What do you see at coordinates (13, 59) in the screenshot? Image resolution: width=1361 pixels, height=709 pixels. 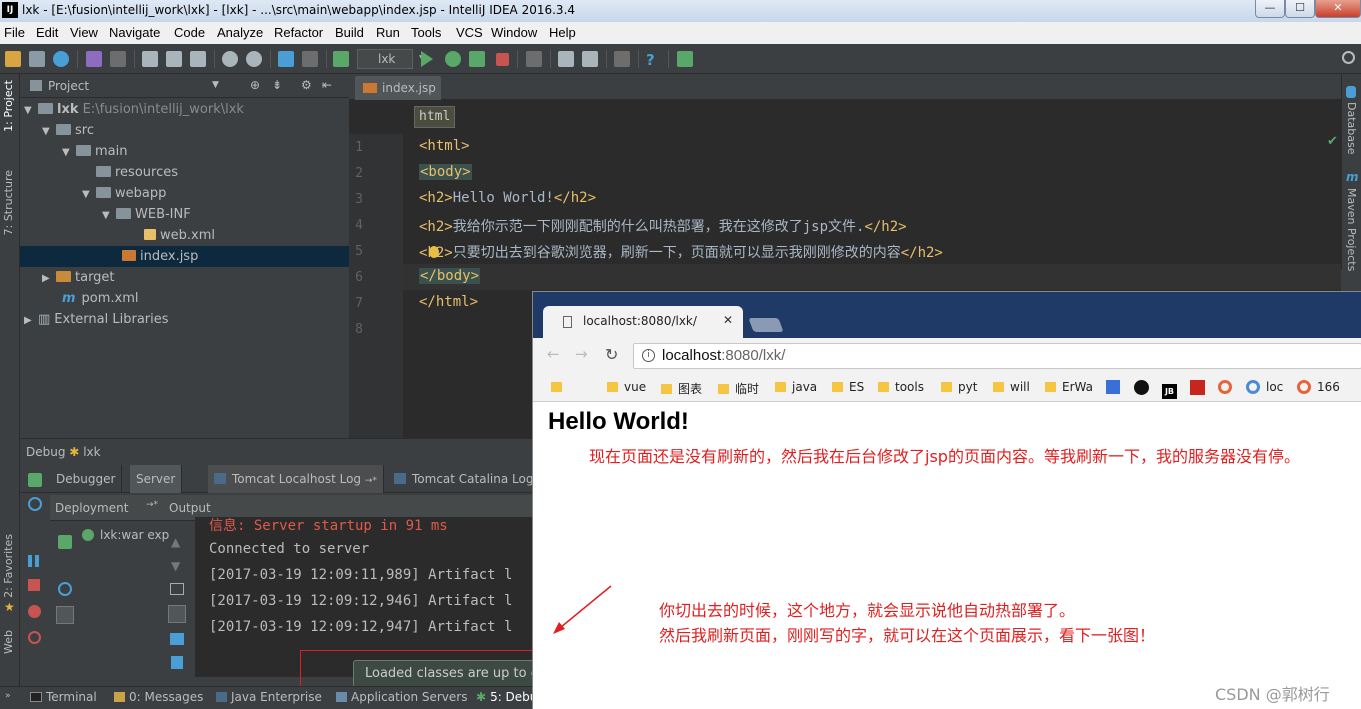 I see `open-folder-icon` at bounding box center [13, 59].